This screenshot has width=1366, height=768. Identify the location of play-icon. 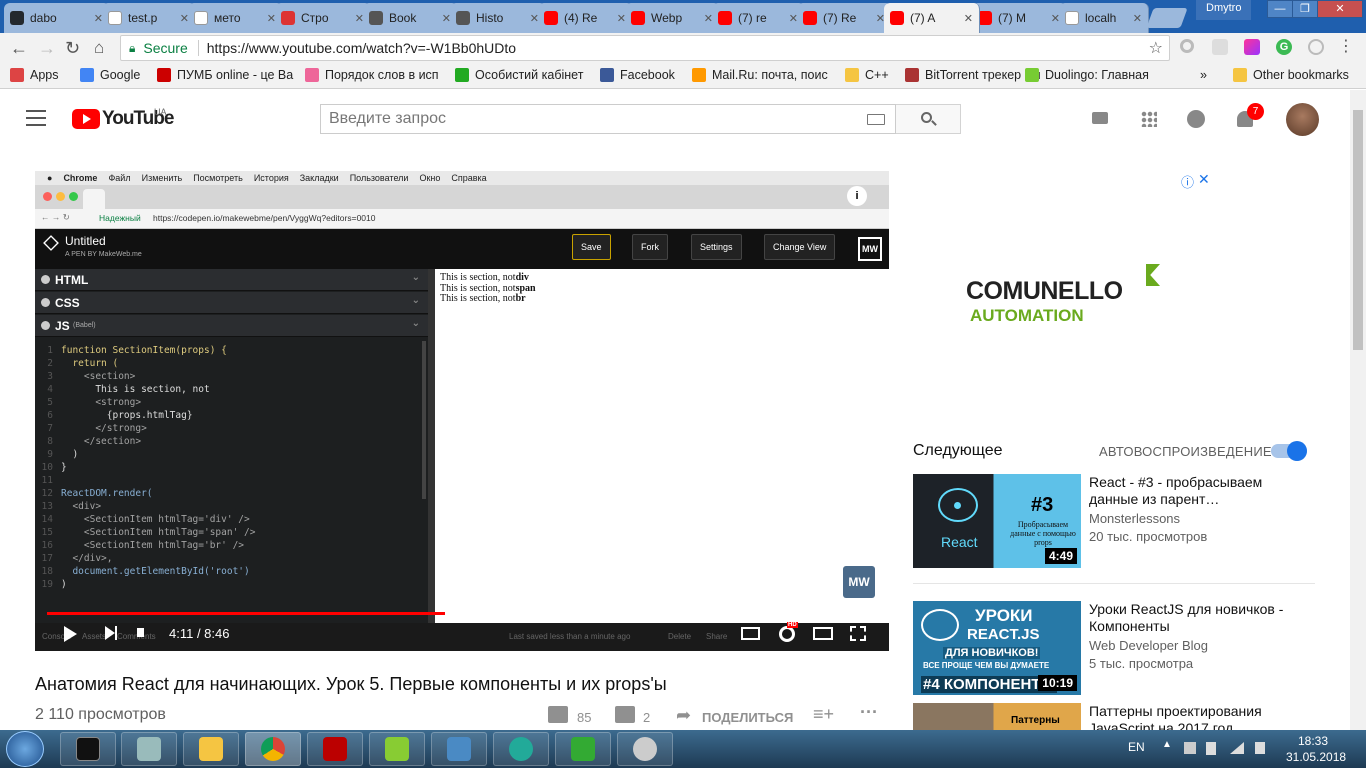
(70, 634).